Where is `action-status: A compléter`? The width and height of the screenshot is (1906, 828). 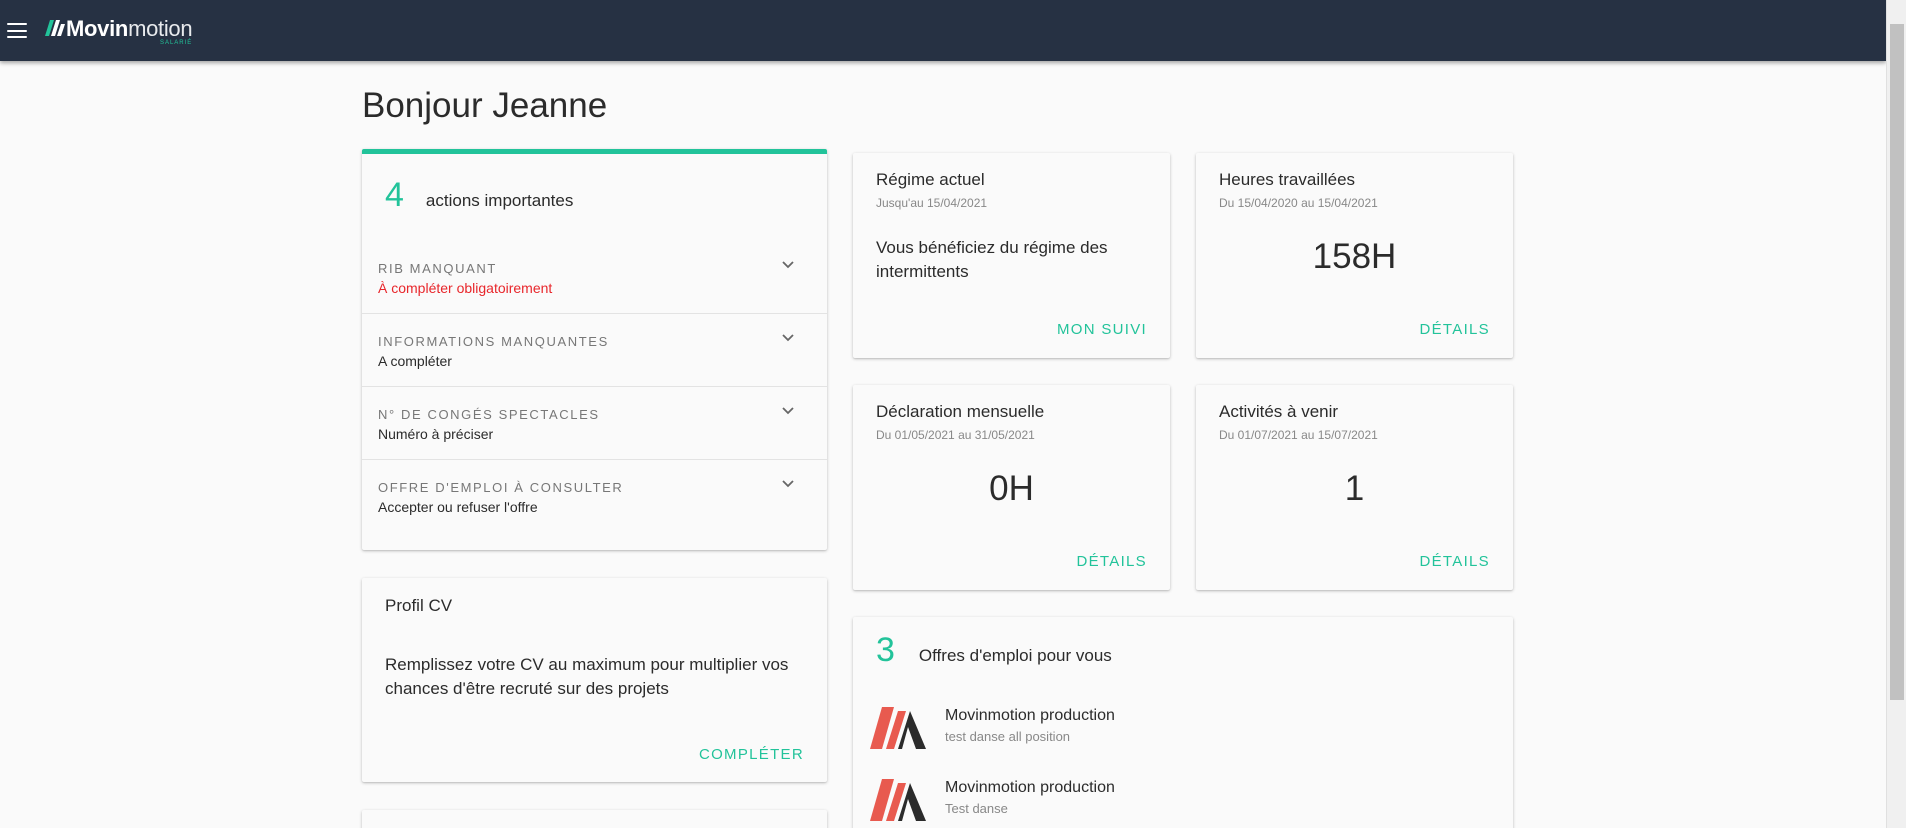
action-status: A compléter is located at coordinates (415, 361).